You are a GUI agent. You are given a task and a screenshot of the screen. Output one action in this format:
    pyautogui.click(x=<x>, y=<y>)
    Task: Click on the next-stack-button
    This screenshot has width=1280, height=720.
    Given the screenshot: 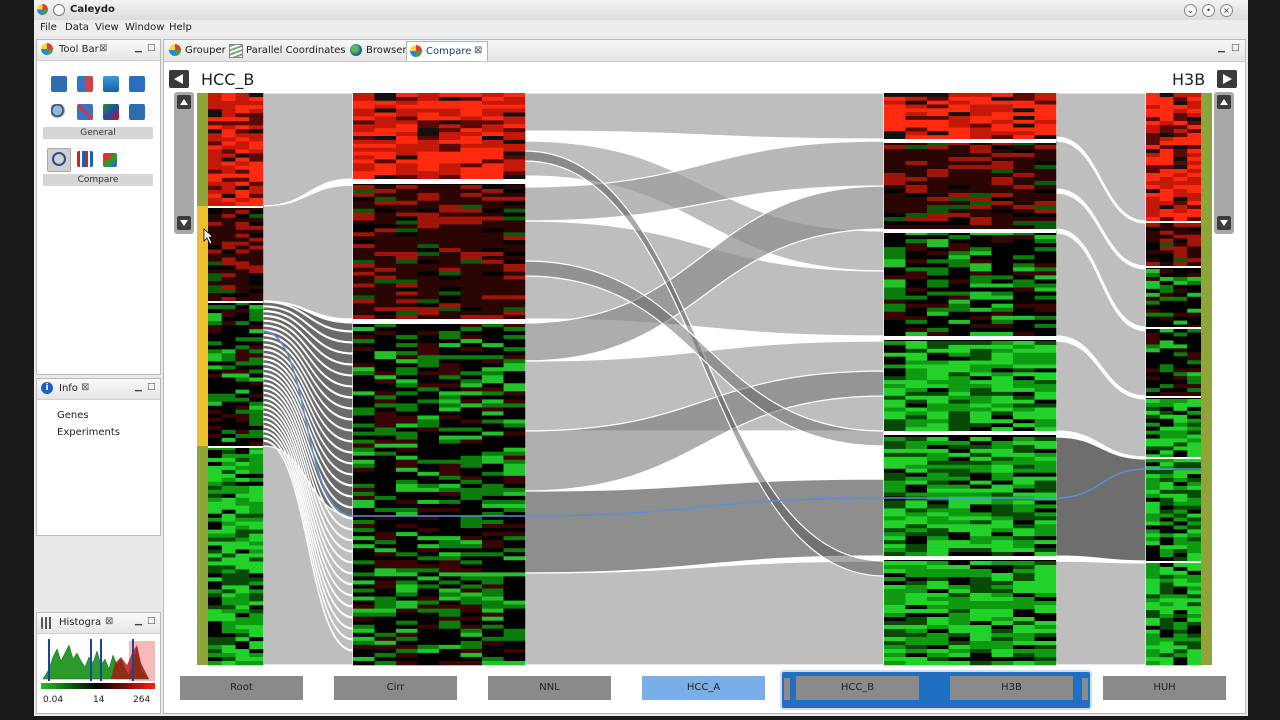 What is the action you would take?
    pyautogui.click(x=1227, y=79)
    